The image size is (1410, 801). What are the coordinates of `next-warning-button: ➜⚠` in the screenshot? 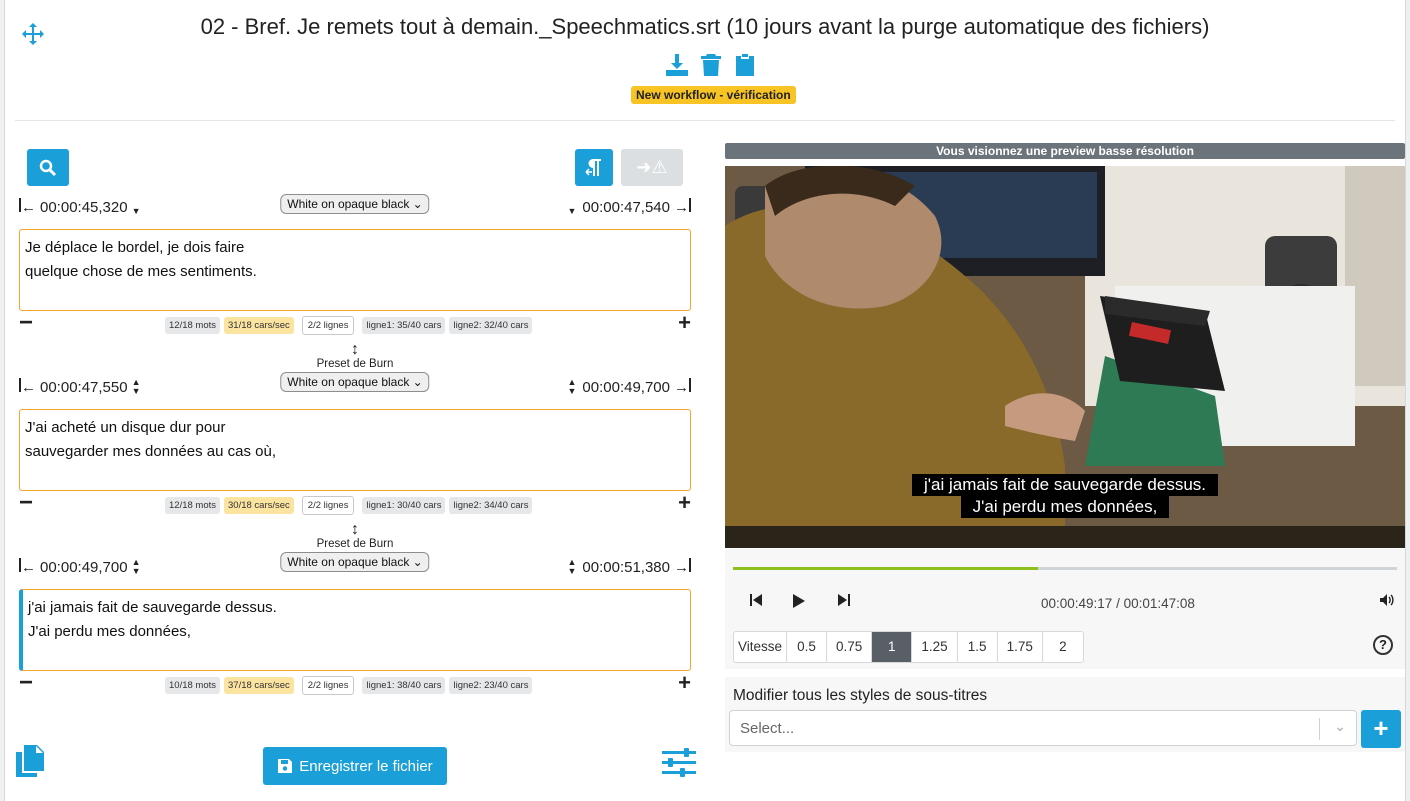 It's located at (652, 167).